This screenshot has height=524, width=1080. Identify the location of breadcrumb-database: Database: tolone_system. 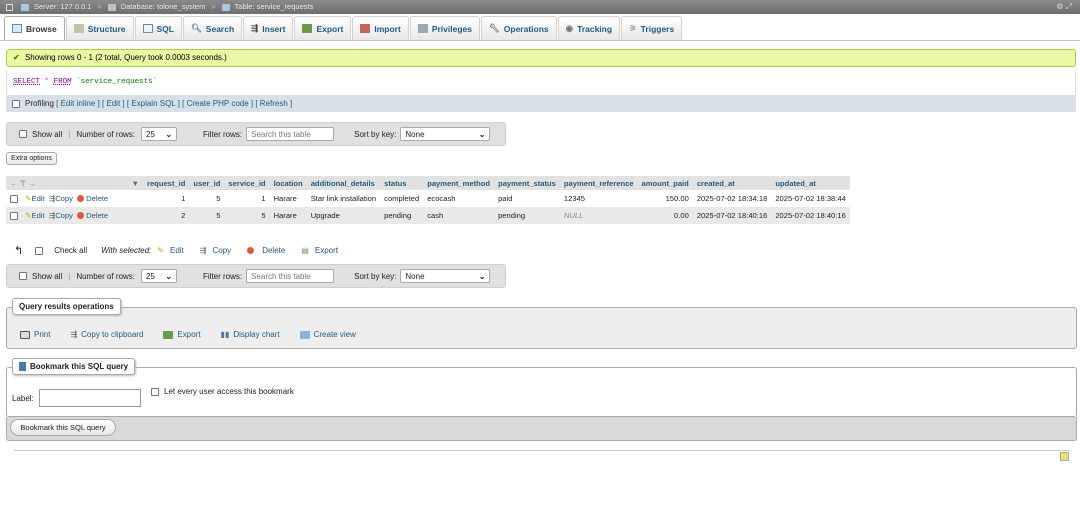
(163, 7).